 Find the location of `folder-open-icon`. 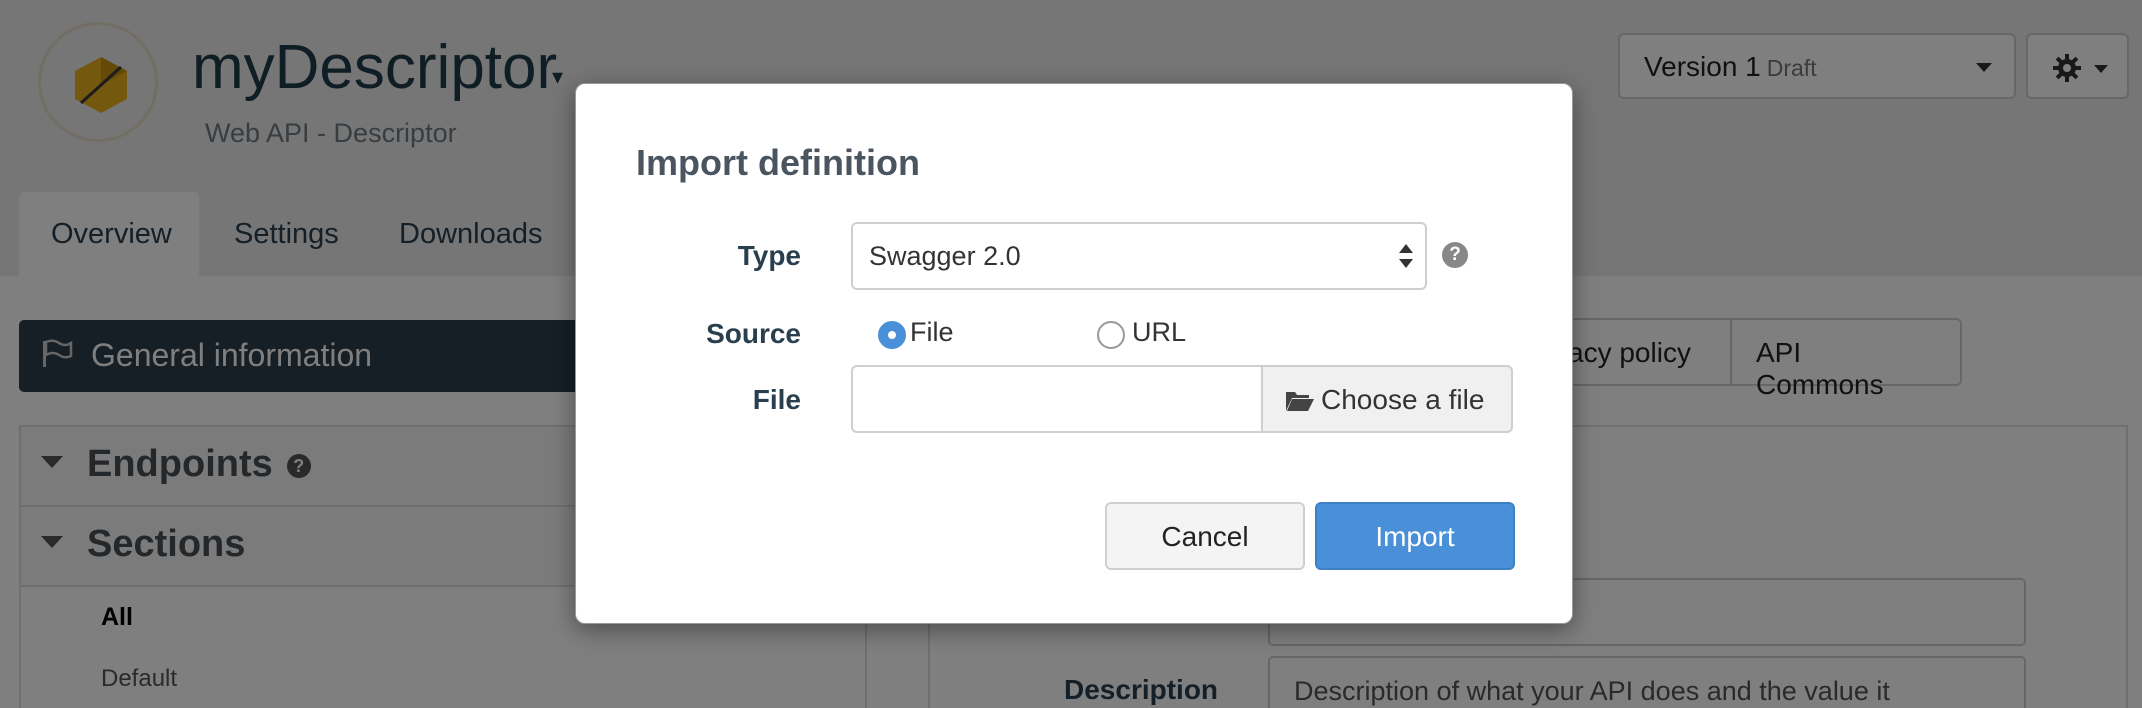

folder-open-icon is located at coordinates (1300, 401).